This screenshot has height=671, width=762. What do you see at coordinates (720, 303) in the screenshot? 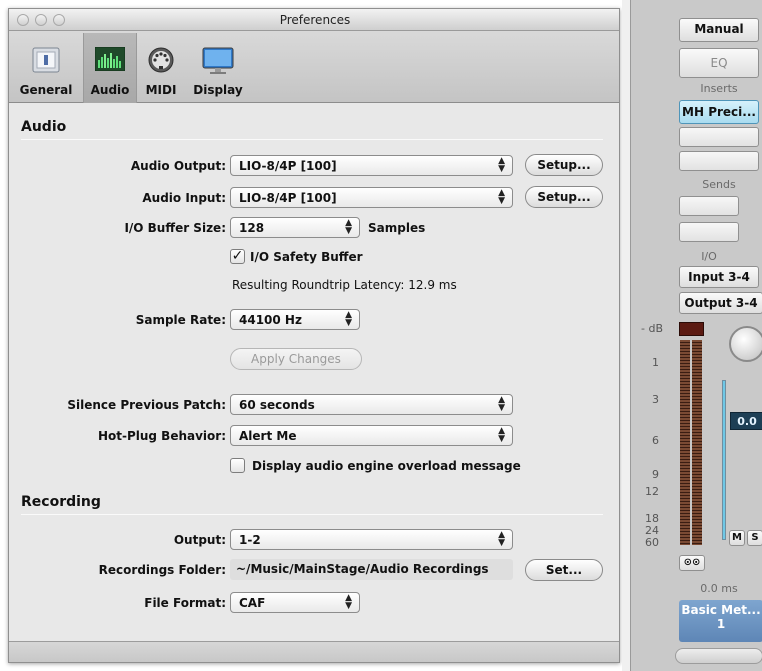
I see `output-selector: Output 3-4` at bounding box center [720, 303].